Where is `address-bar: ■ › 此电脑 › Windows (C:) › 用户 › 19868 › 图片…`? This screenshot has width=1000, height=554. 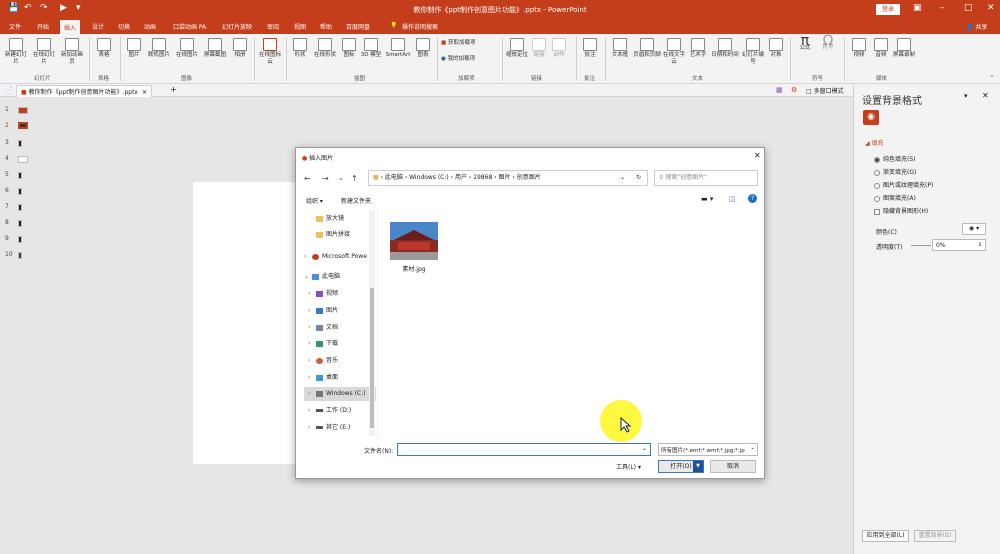 address-bar: ■ › 此电脑 › Windows (C:) › 用户 › 19868 › 图片… is located at coordinates (508, 178).